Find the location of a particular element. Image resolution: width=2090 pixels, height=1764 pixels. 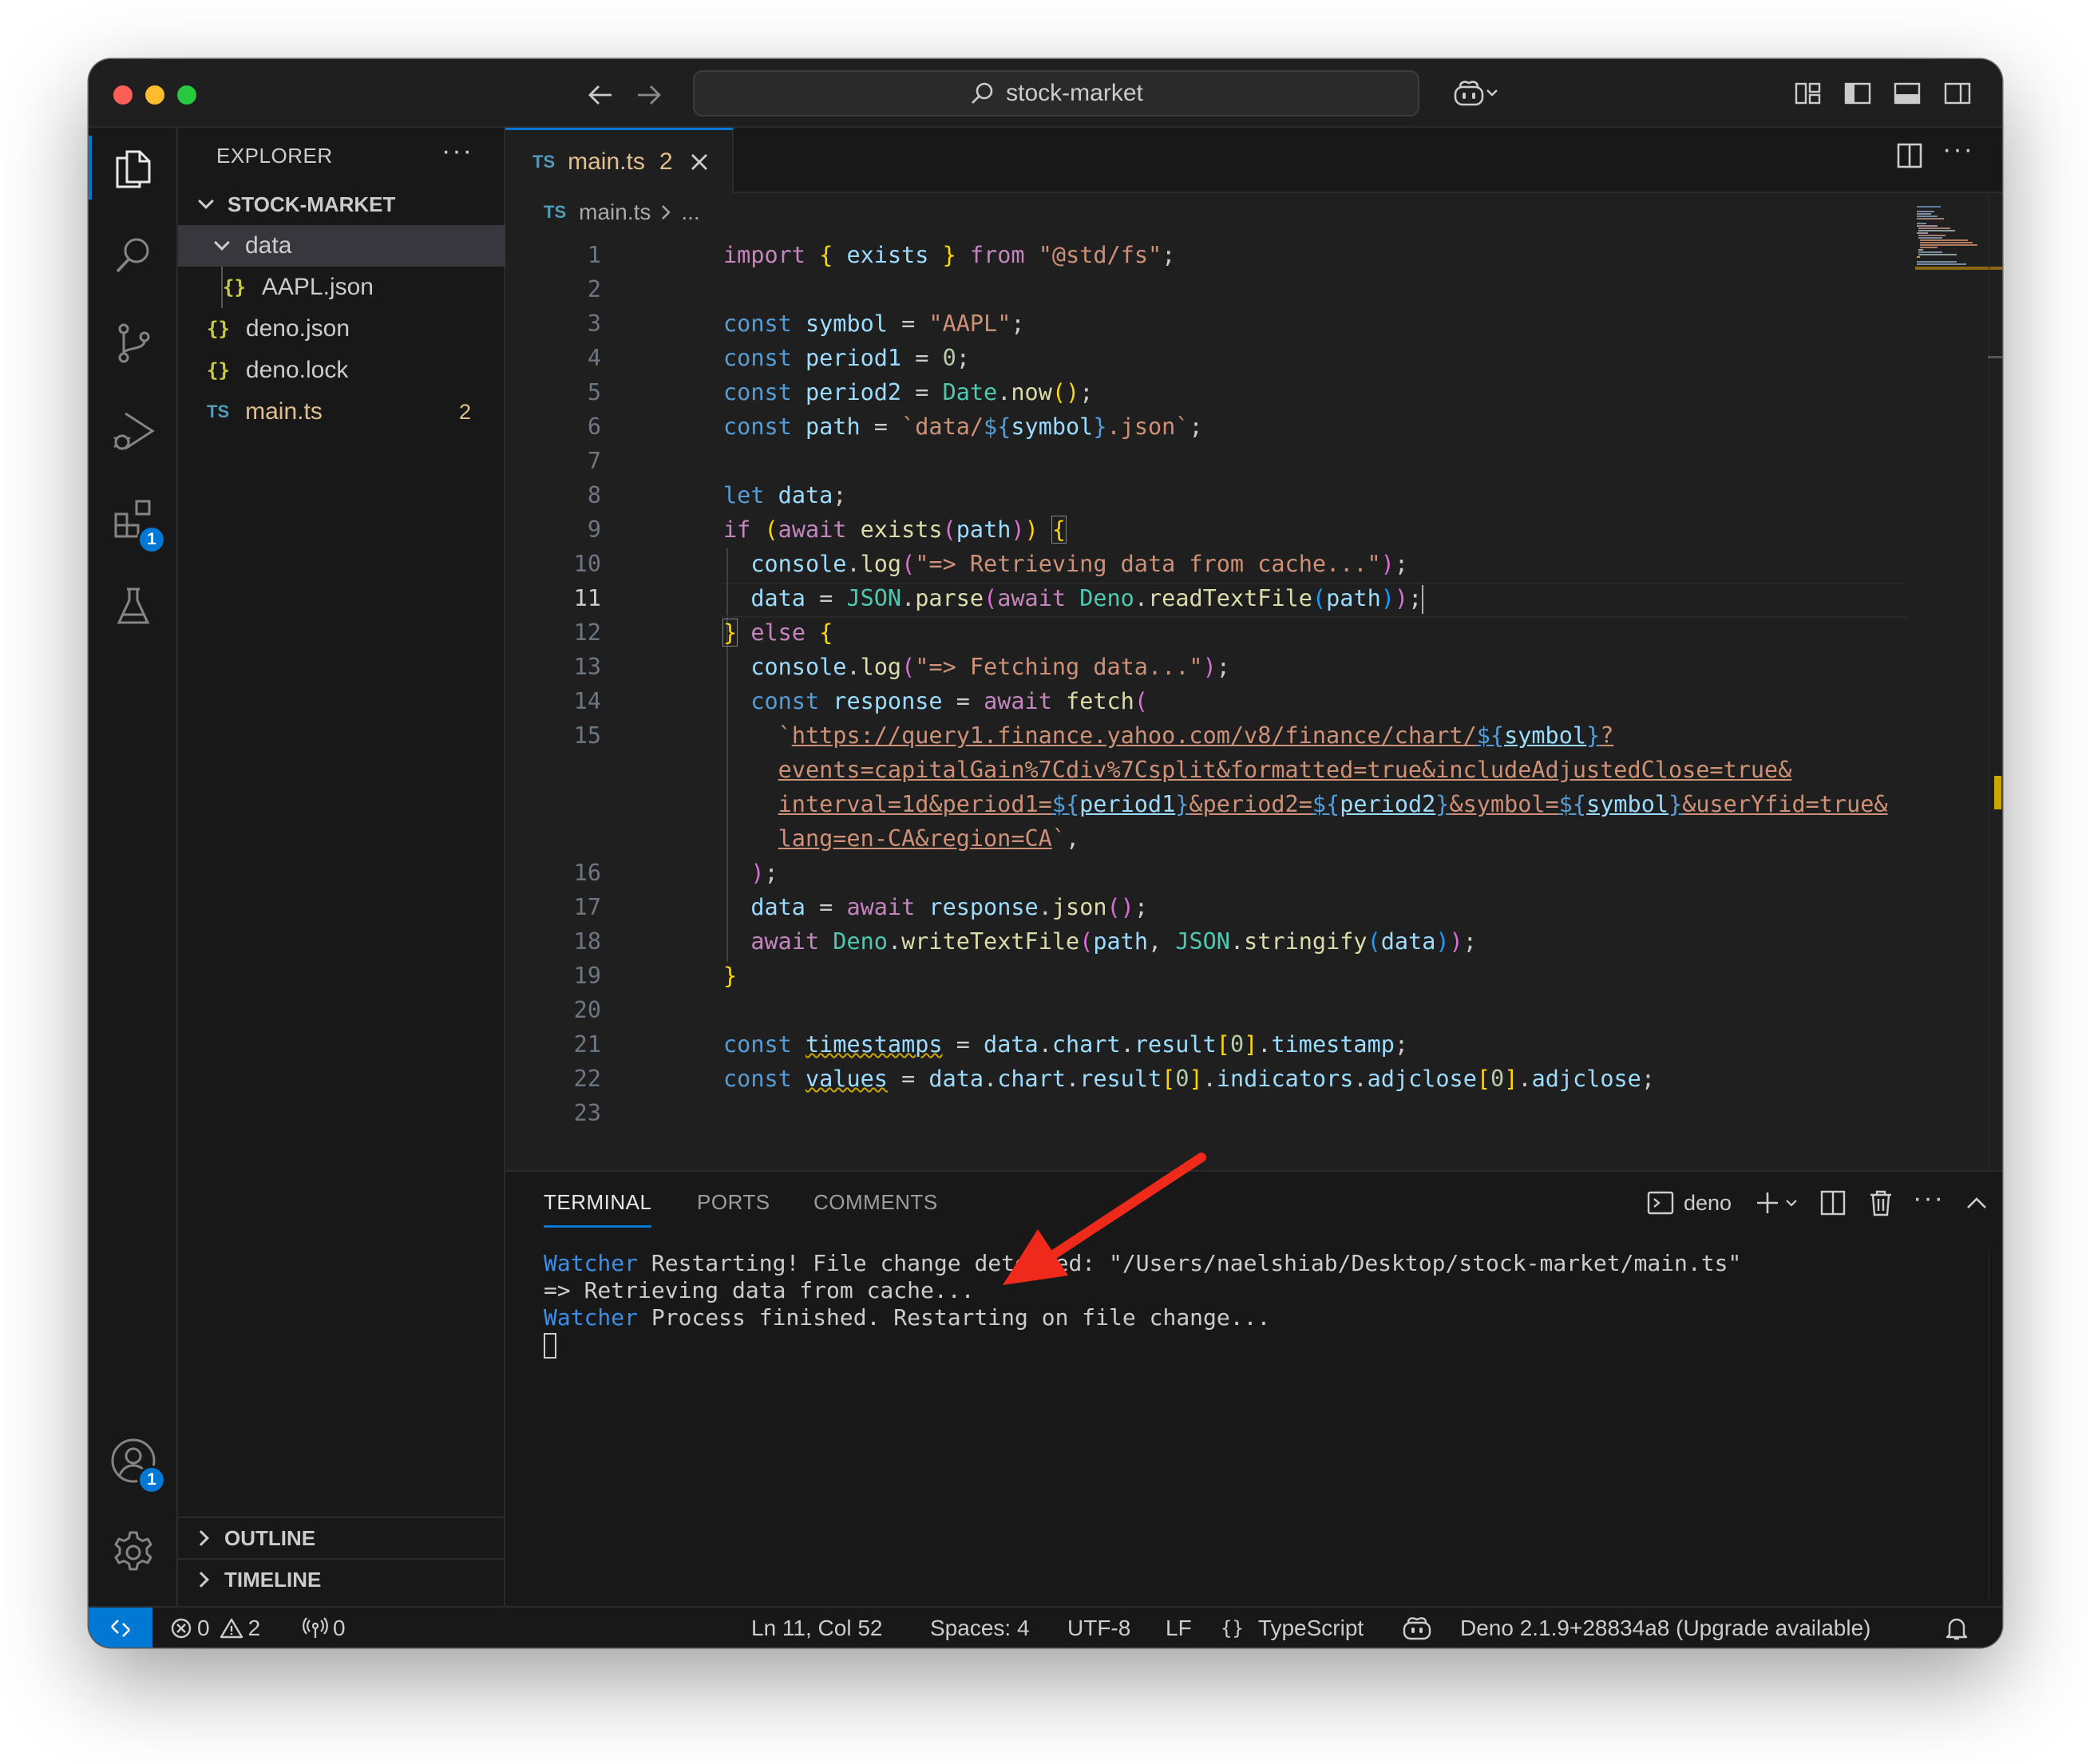

tree-item-aapl-json: {} AAPL.json is located at coordinates (341, 288).